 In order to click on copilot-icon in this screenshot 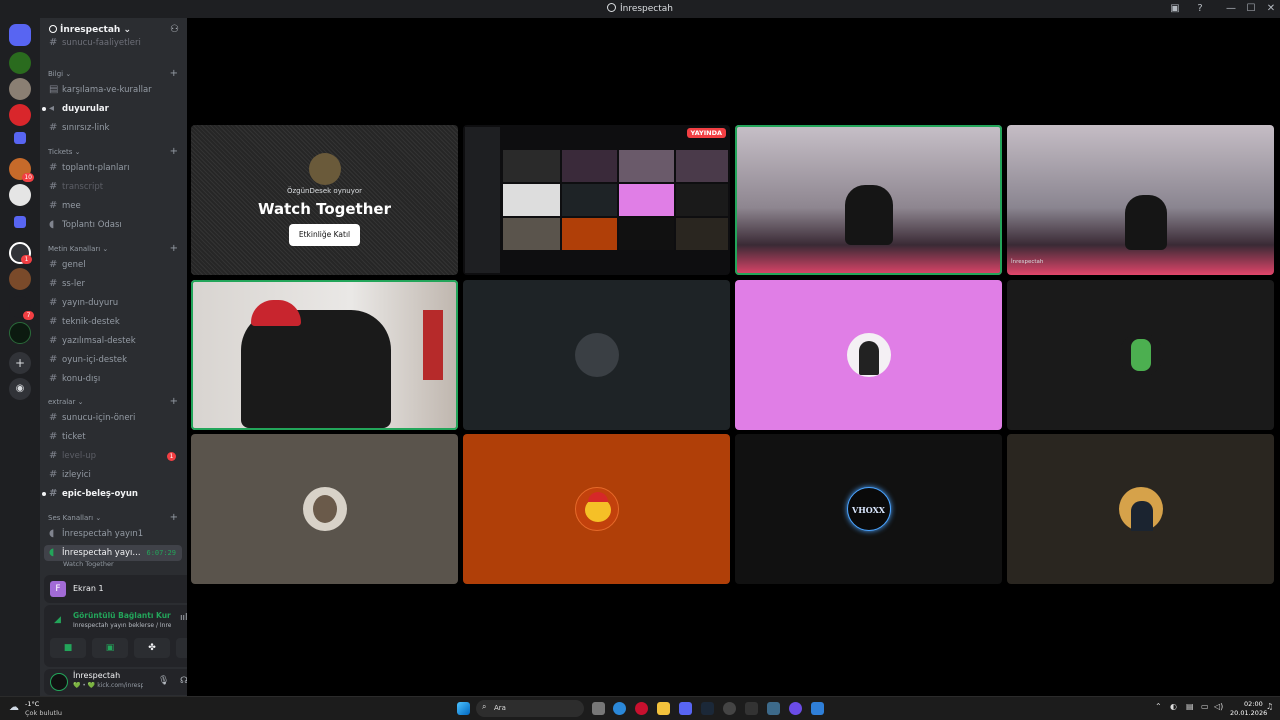, I will do `click(619, 708)`.